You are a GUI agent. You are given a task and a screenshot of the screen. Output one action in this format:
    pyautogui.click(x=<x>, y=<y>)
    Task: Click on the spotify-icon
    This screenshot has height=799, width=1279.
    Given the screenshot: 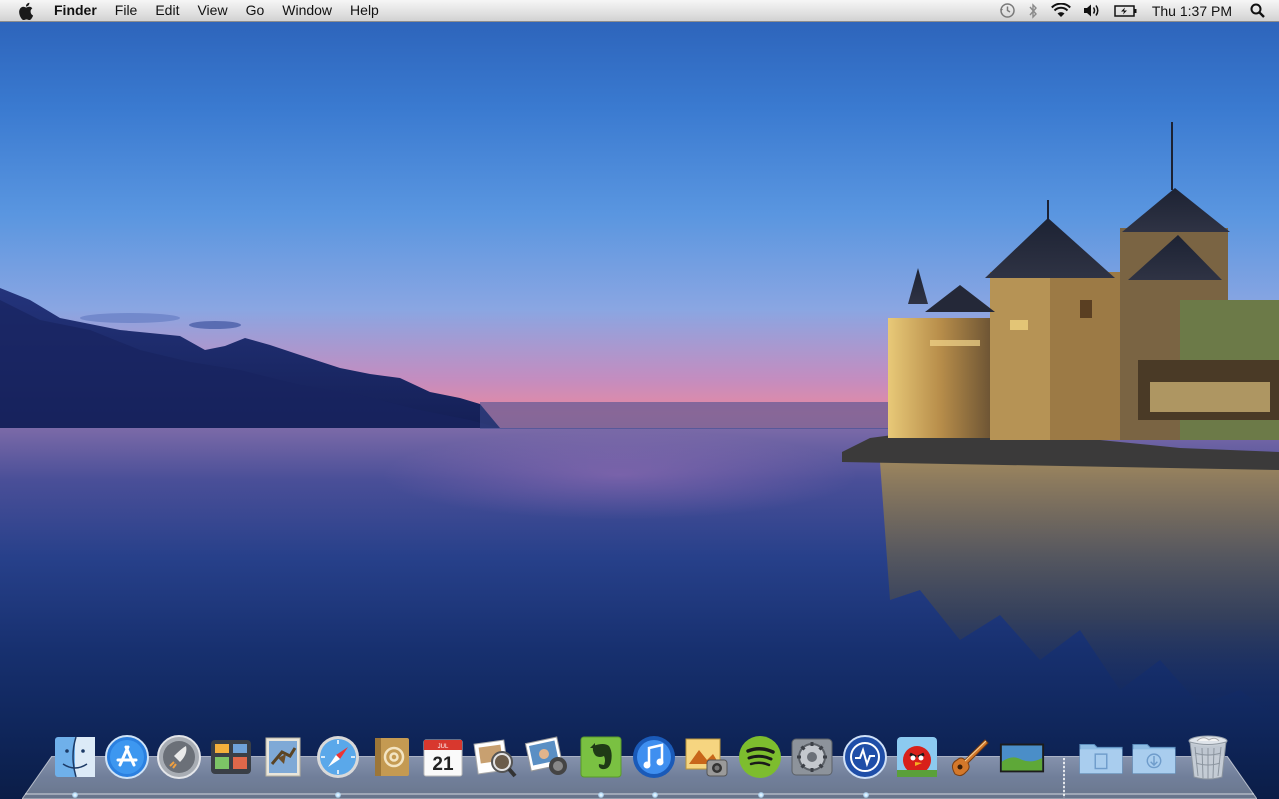 What is the action you would take?
    pyautogui.click(x=760, y=757)
    